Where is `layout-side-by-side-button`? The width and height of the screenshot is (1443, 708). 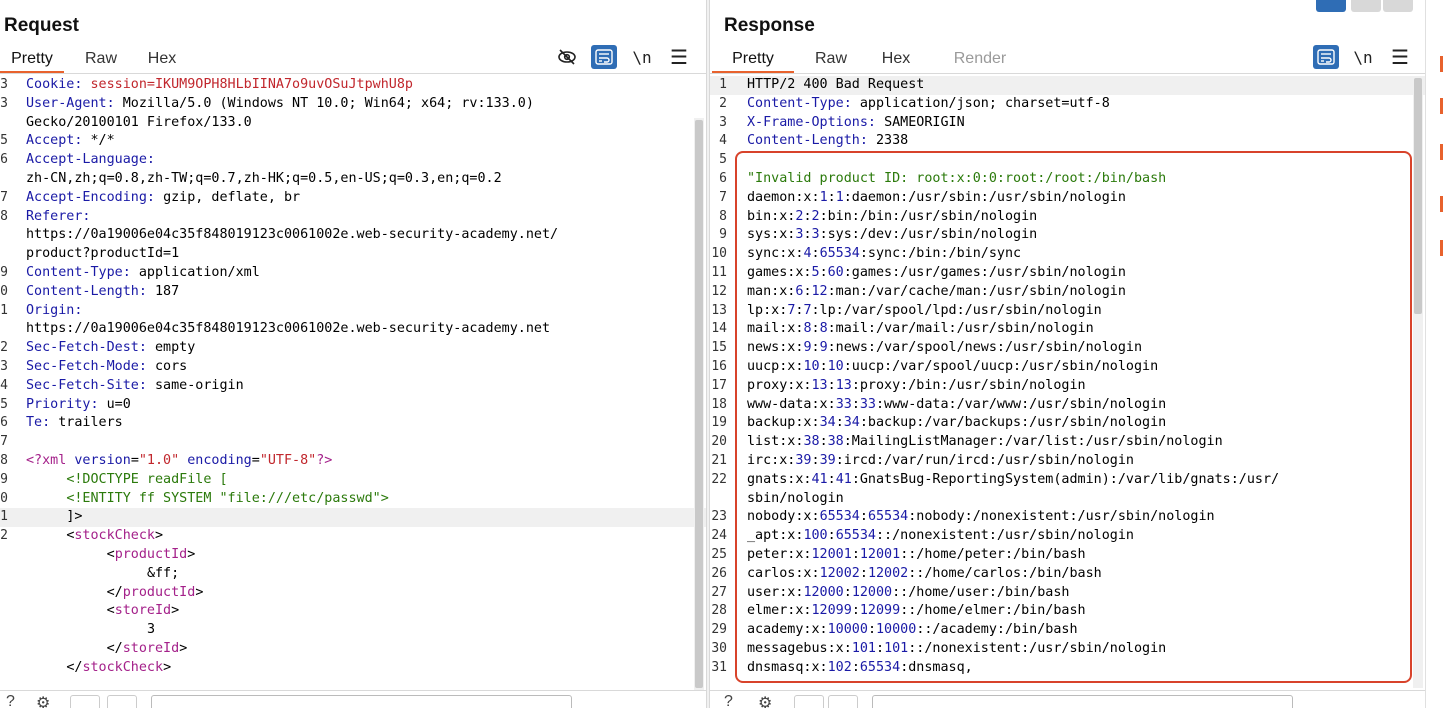 layout-side-by-side-button is located at coordinates (1331, 6).